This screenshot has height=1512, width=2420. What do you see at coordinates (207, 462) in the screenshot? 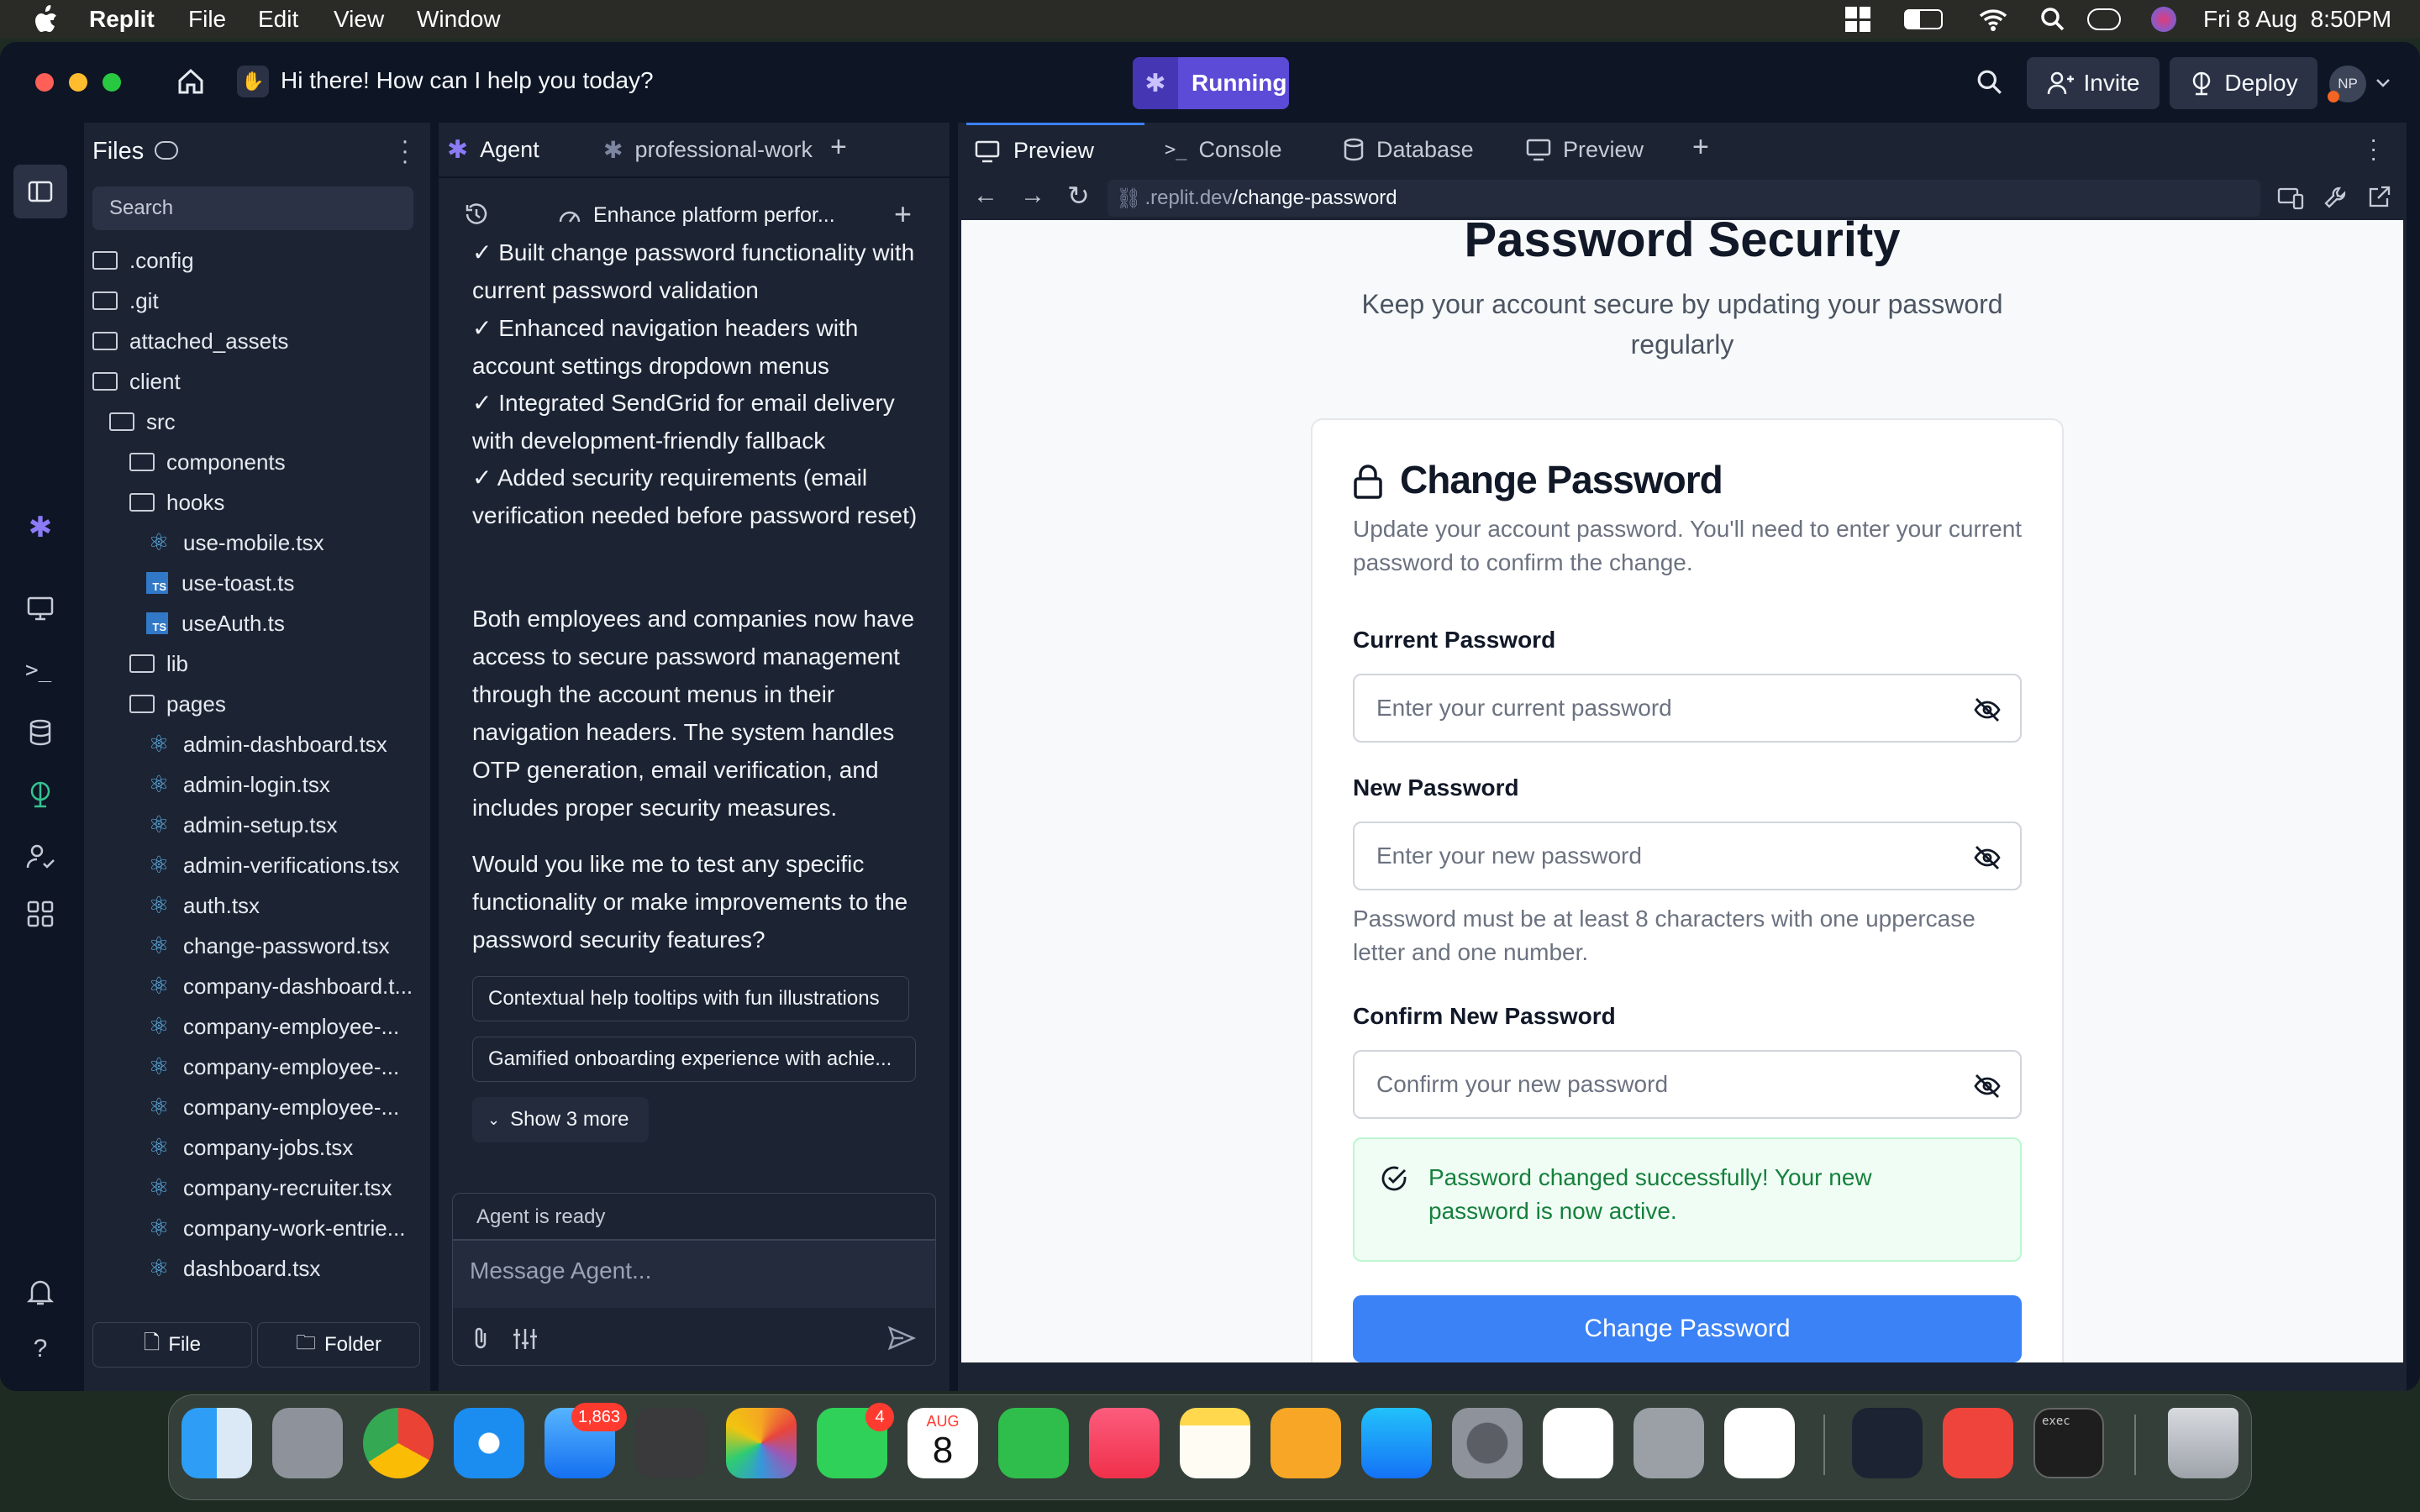
I see `file-tree-item: components` at bounding box center [207, 462].